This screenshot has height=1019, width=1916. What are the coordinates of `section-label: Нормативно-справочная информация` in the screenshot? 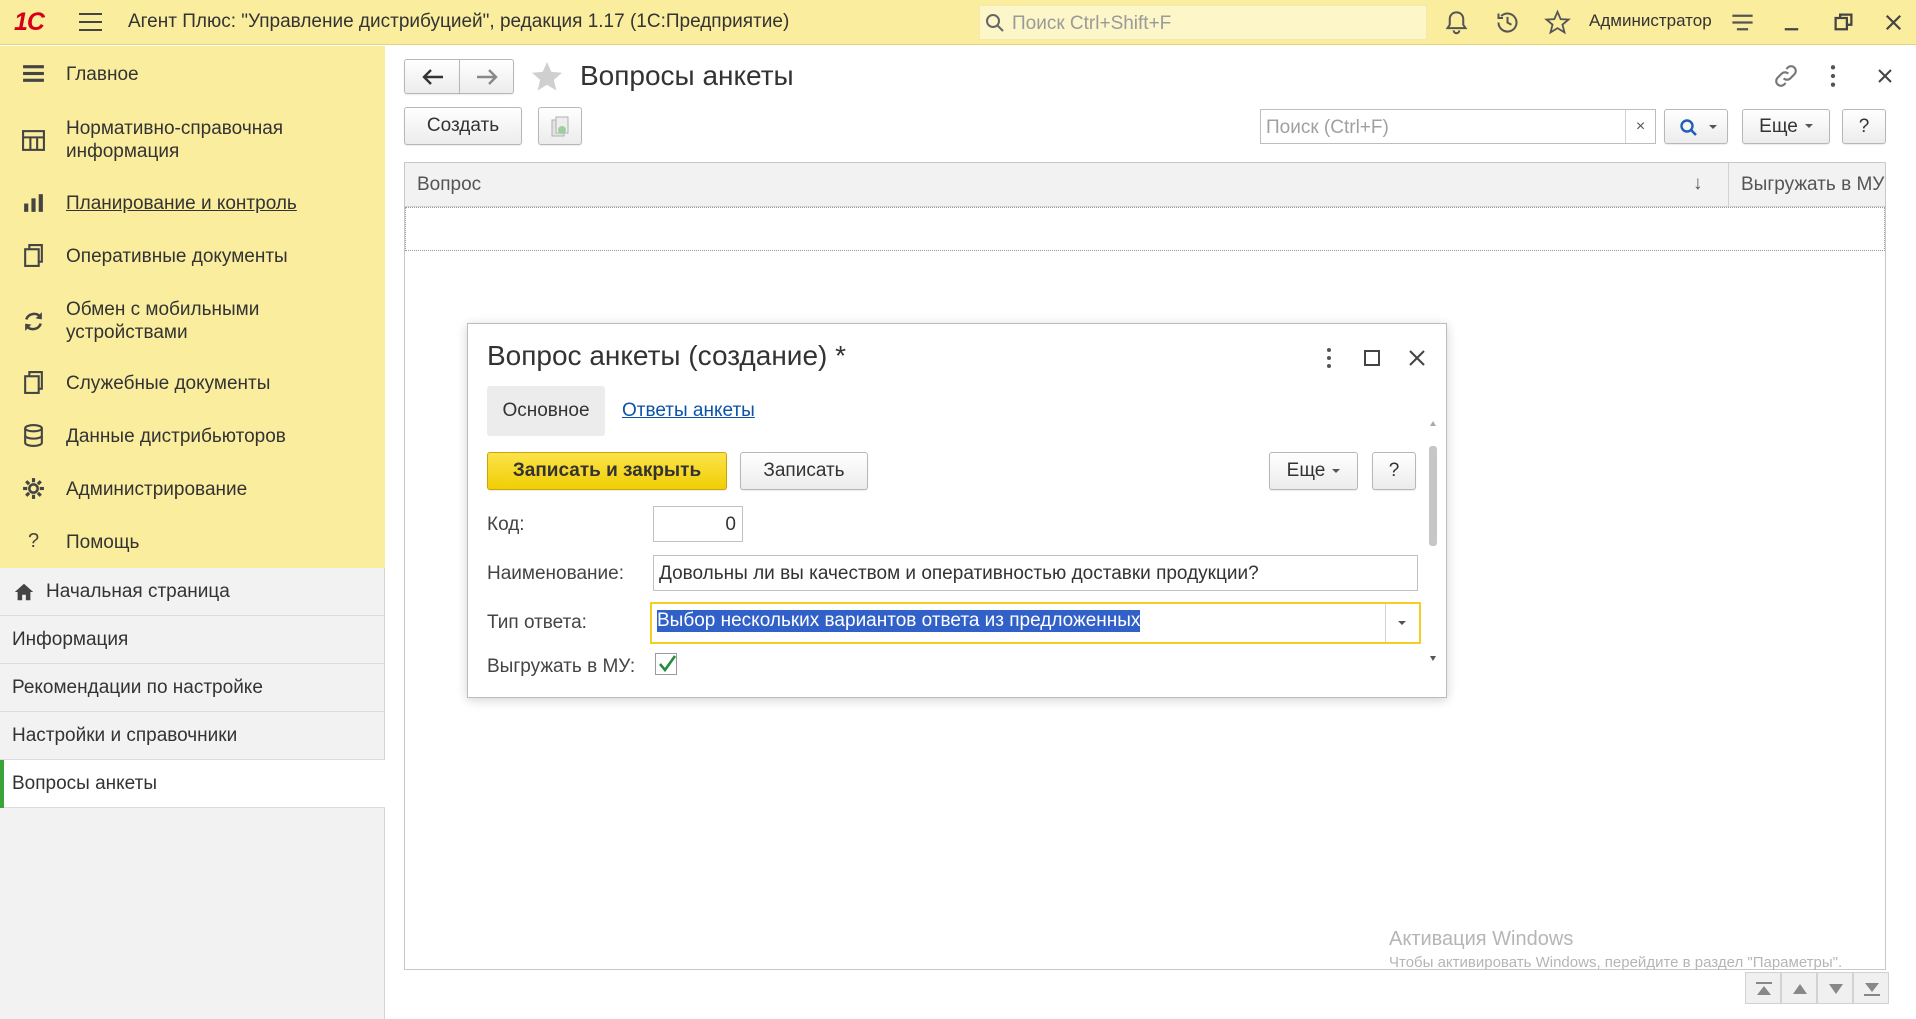 It's located at (175, 140).